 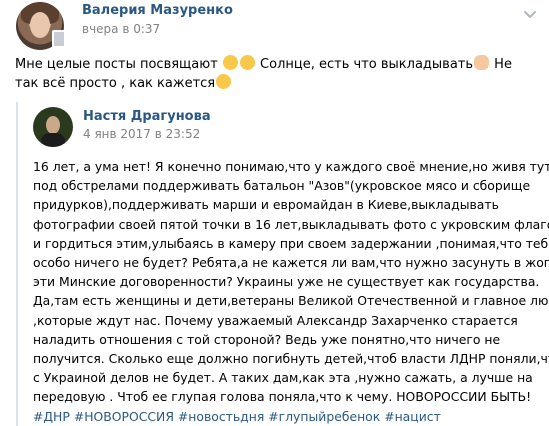 I want to click on repost-author-name: Настя Драгунова, so click(x=147, y=116).